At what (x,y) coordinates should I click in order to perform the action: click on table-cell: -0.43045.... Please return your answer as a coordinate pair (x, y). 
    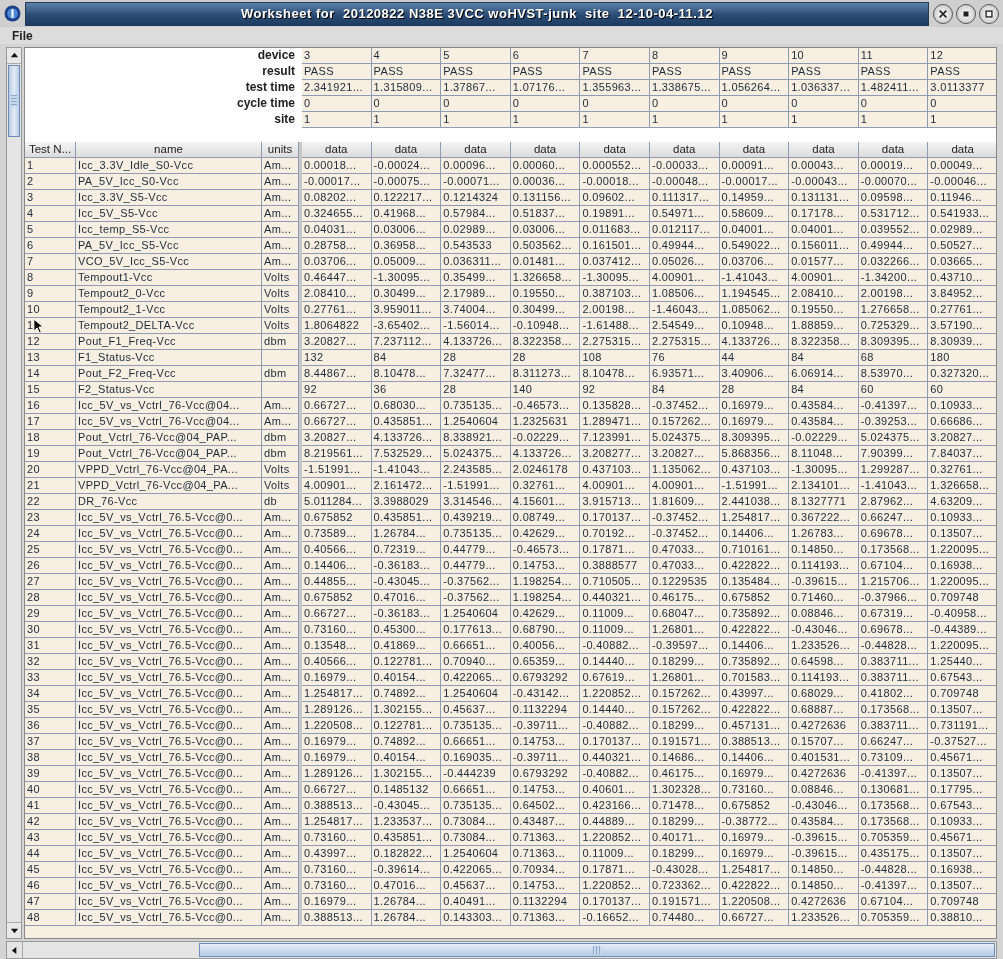
    Looking at the image, I should click on (406, 806).